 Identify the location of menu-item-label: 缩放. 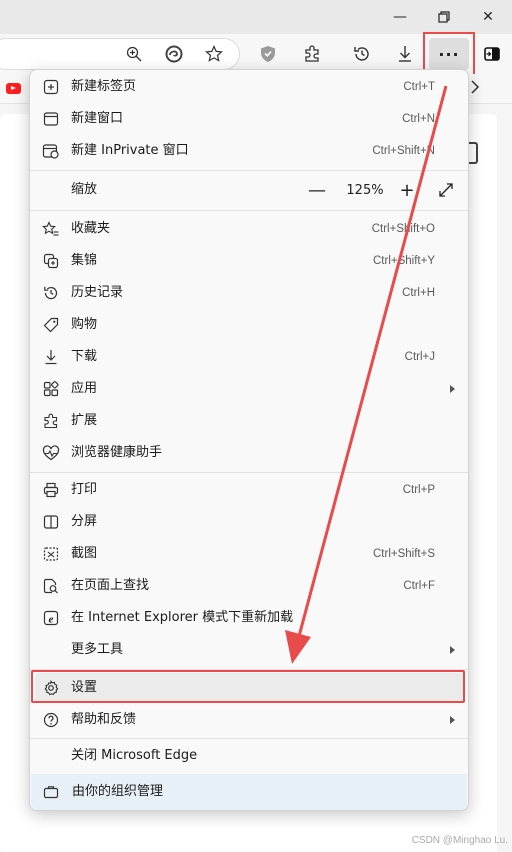
(84, 189).